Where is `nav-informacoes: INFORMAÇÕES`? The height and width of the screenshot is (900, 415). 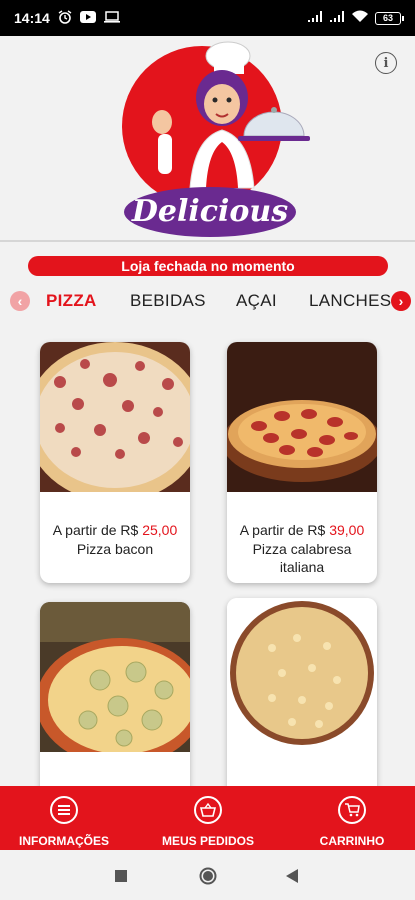
nav-informacoes: INFORMAÇÕES is located at coordinates (64, 818).